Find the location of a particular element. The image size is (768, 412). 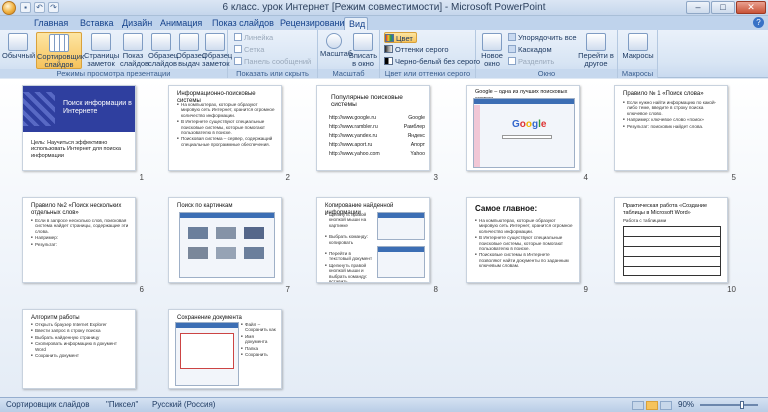

normal-view-button: Обычный is located at coordinates (18, 50).